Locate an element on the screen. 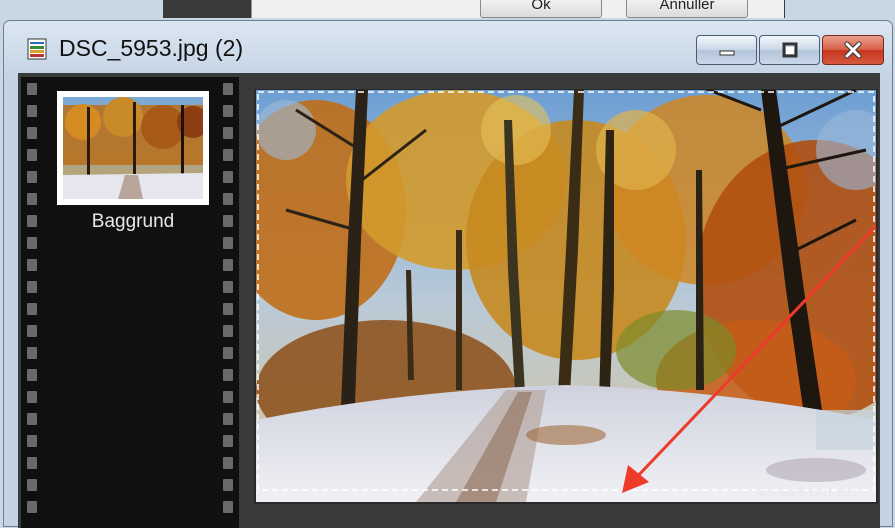  close-button is located at coordinates (853, 50).